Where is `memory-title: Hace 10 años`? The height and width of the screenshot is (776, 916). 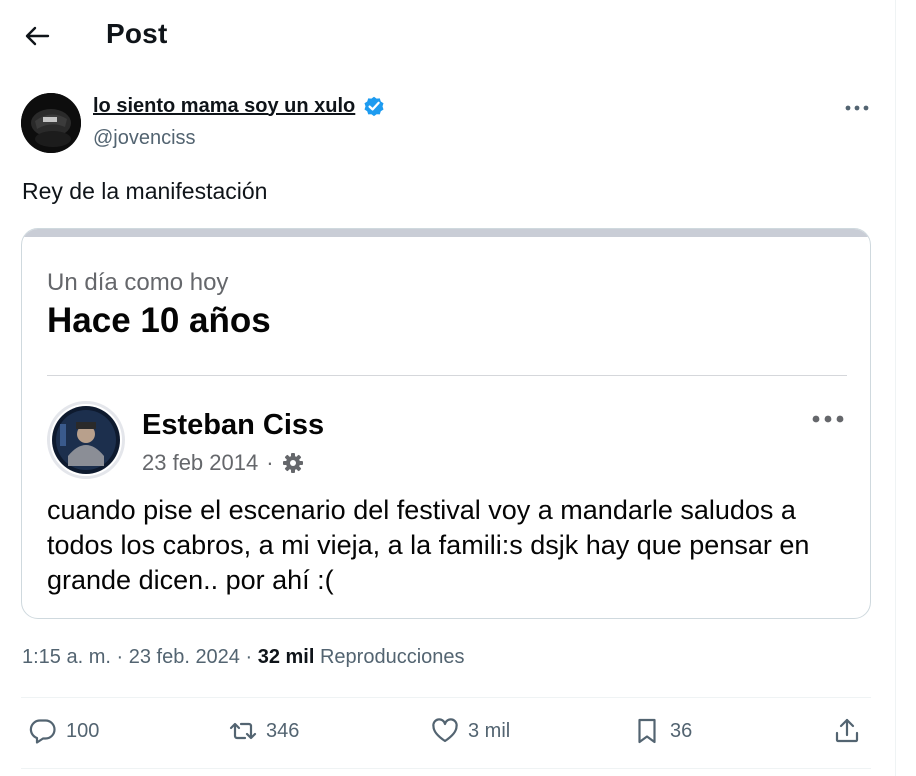
memory-title: Hace 10 años is located at coordinates (159, 320).